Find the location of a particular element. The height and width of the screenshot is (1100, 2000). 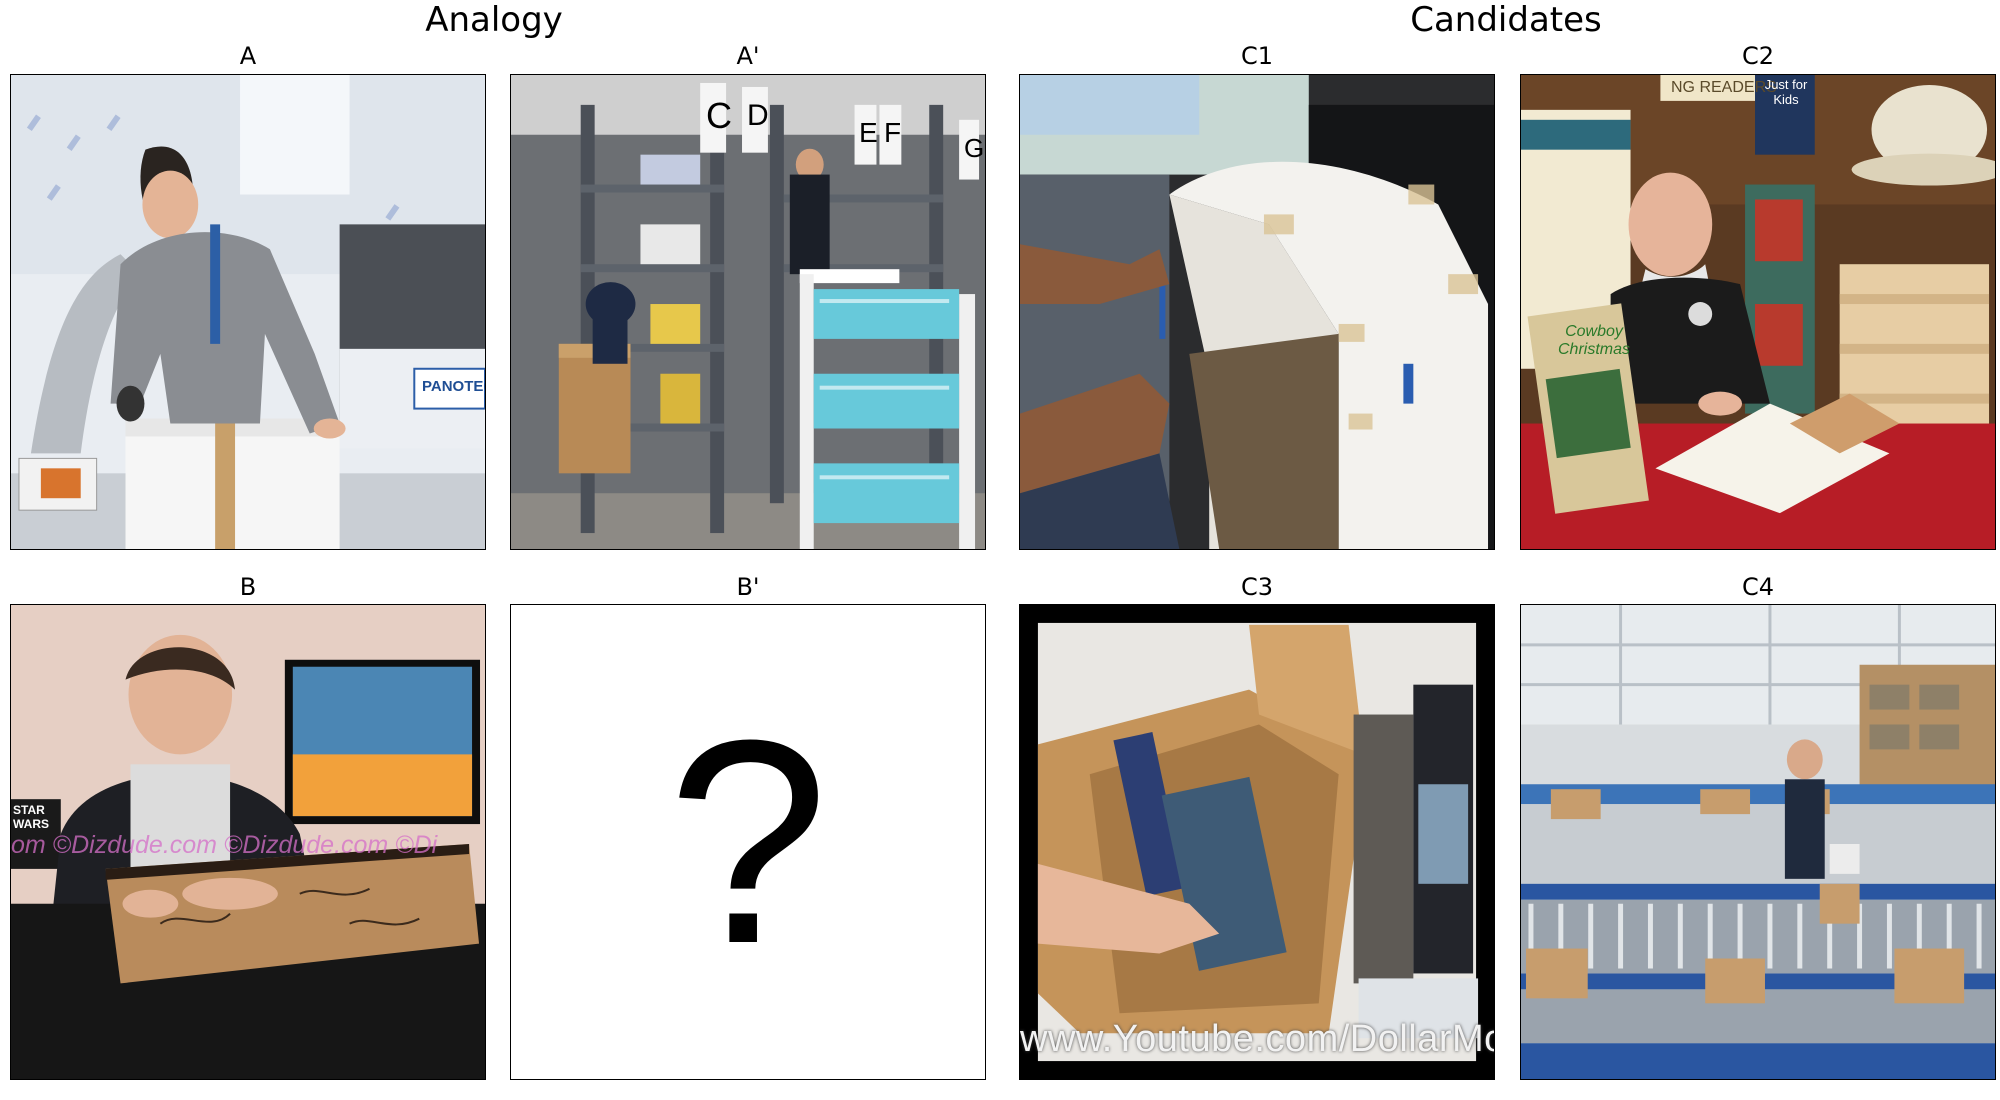

panel-label-b: B is located at coordinates (248, 587).